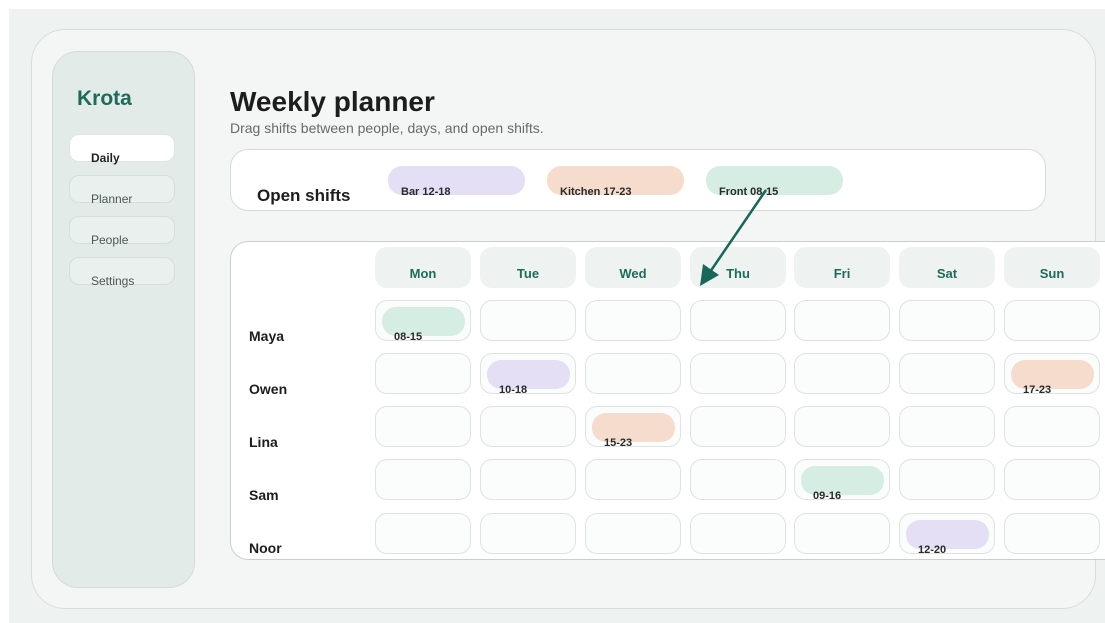  Describe the element at coordinates (633, 267) in the screenshot. I see `day-header-wed: Wed` at that location.